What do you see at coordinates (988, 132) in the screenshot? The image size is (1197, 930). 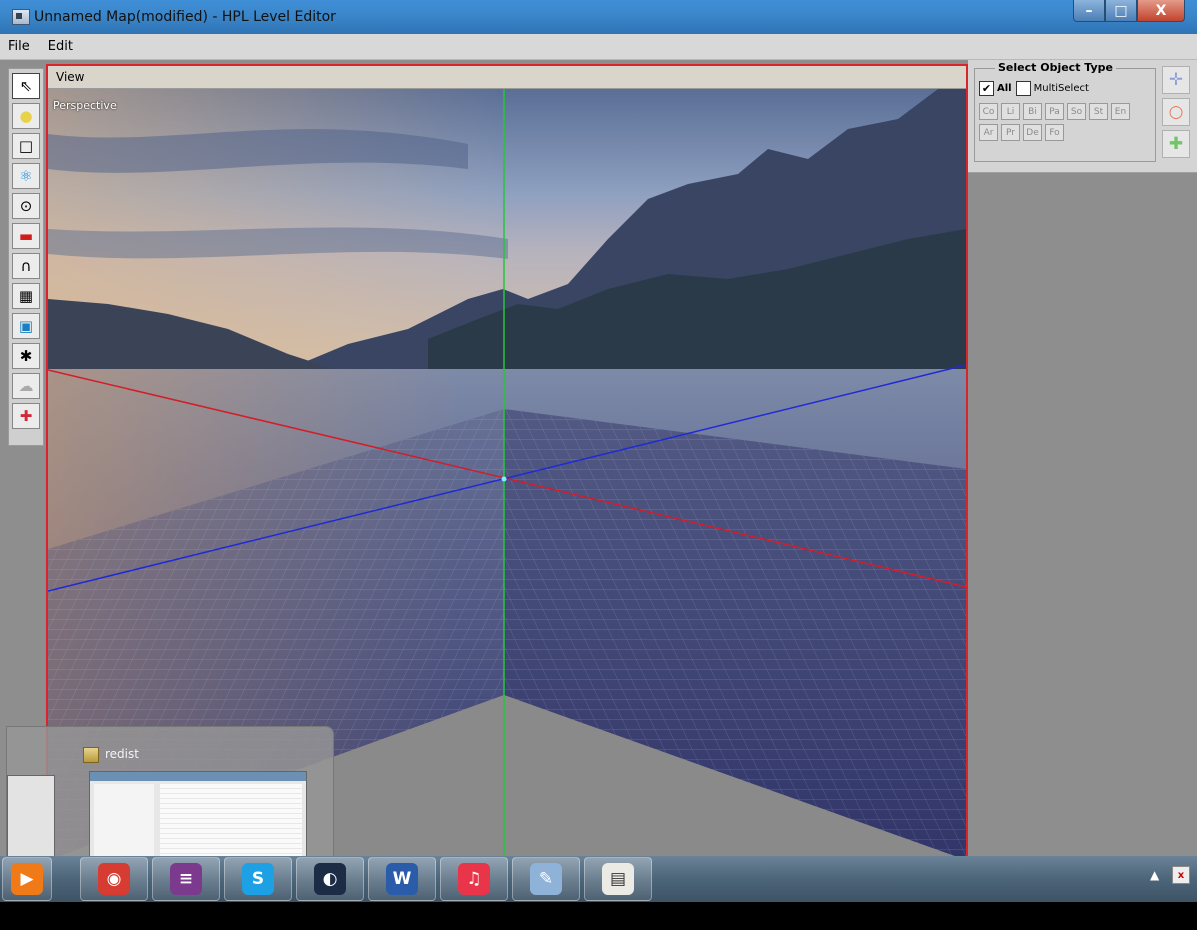 I see `object-type-button-ar: Ar` at bounding box center [988, 132].